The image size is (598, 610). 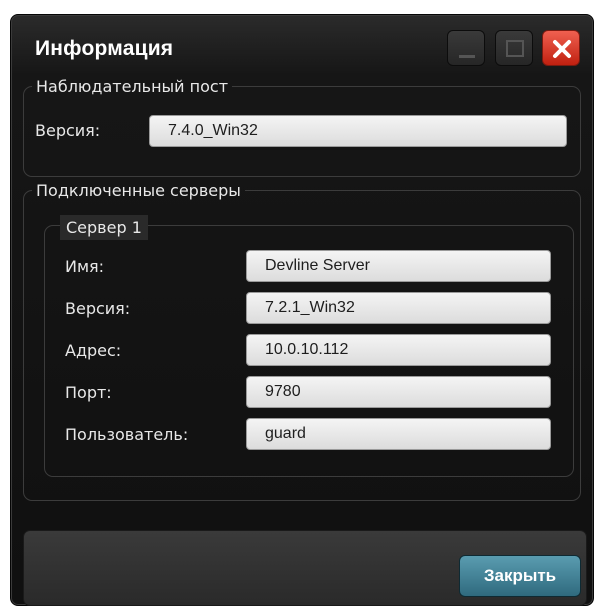 I want to click on server-port-field: 9780, so click(x=398, y=392).